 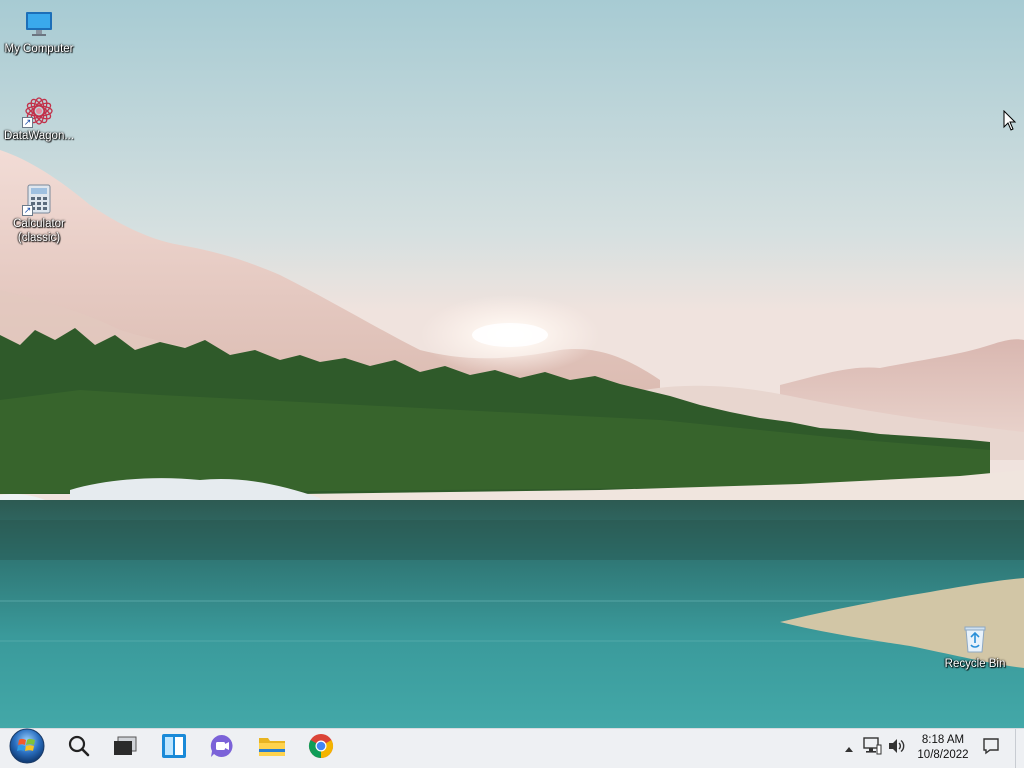 I want to click on calculator-icon: ↗, so click(x=38, y=199).